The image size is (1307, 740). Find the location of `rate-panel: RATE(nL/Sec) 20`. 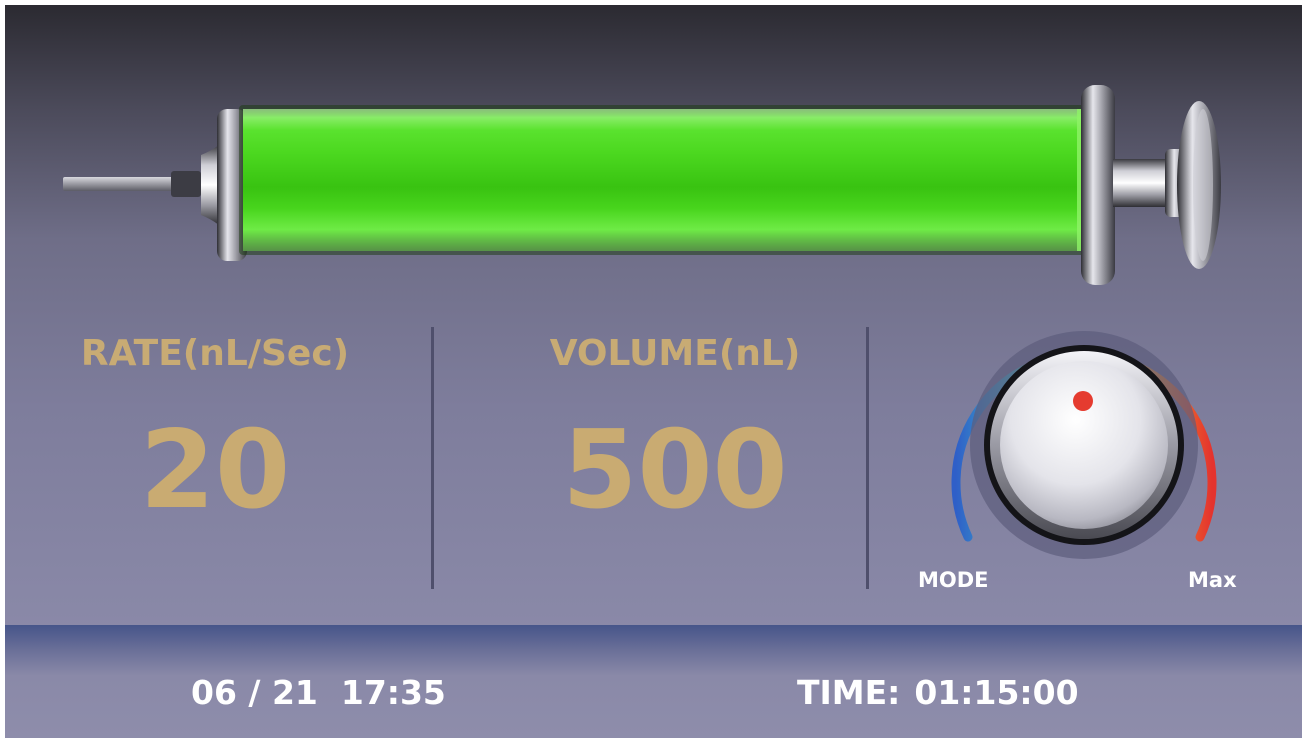

rate-panel: RATE(nL/Sec) 20 is located at coordinates (215, 460).